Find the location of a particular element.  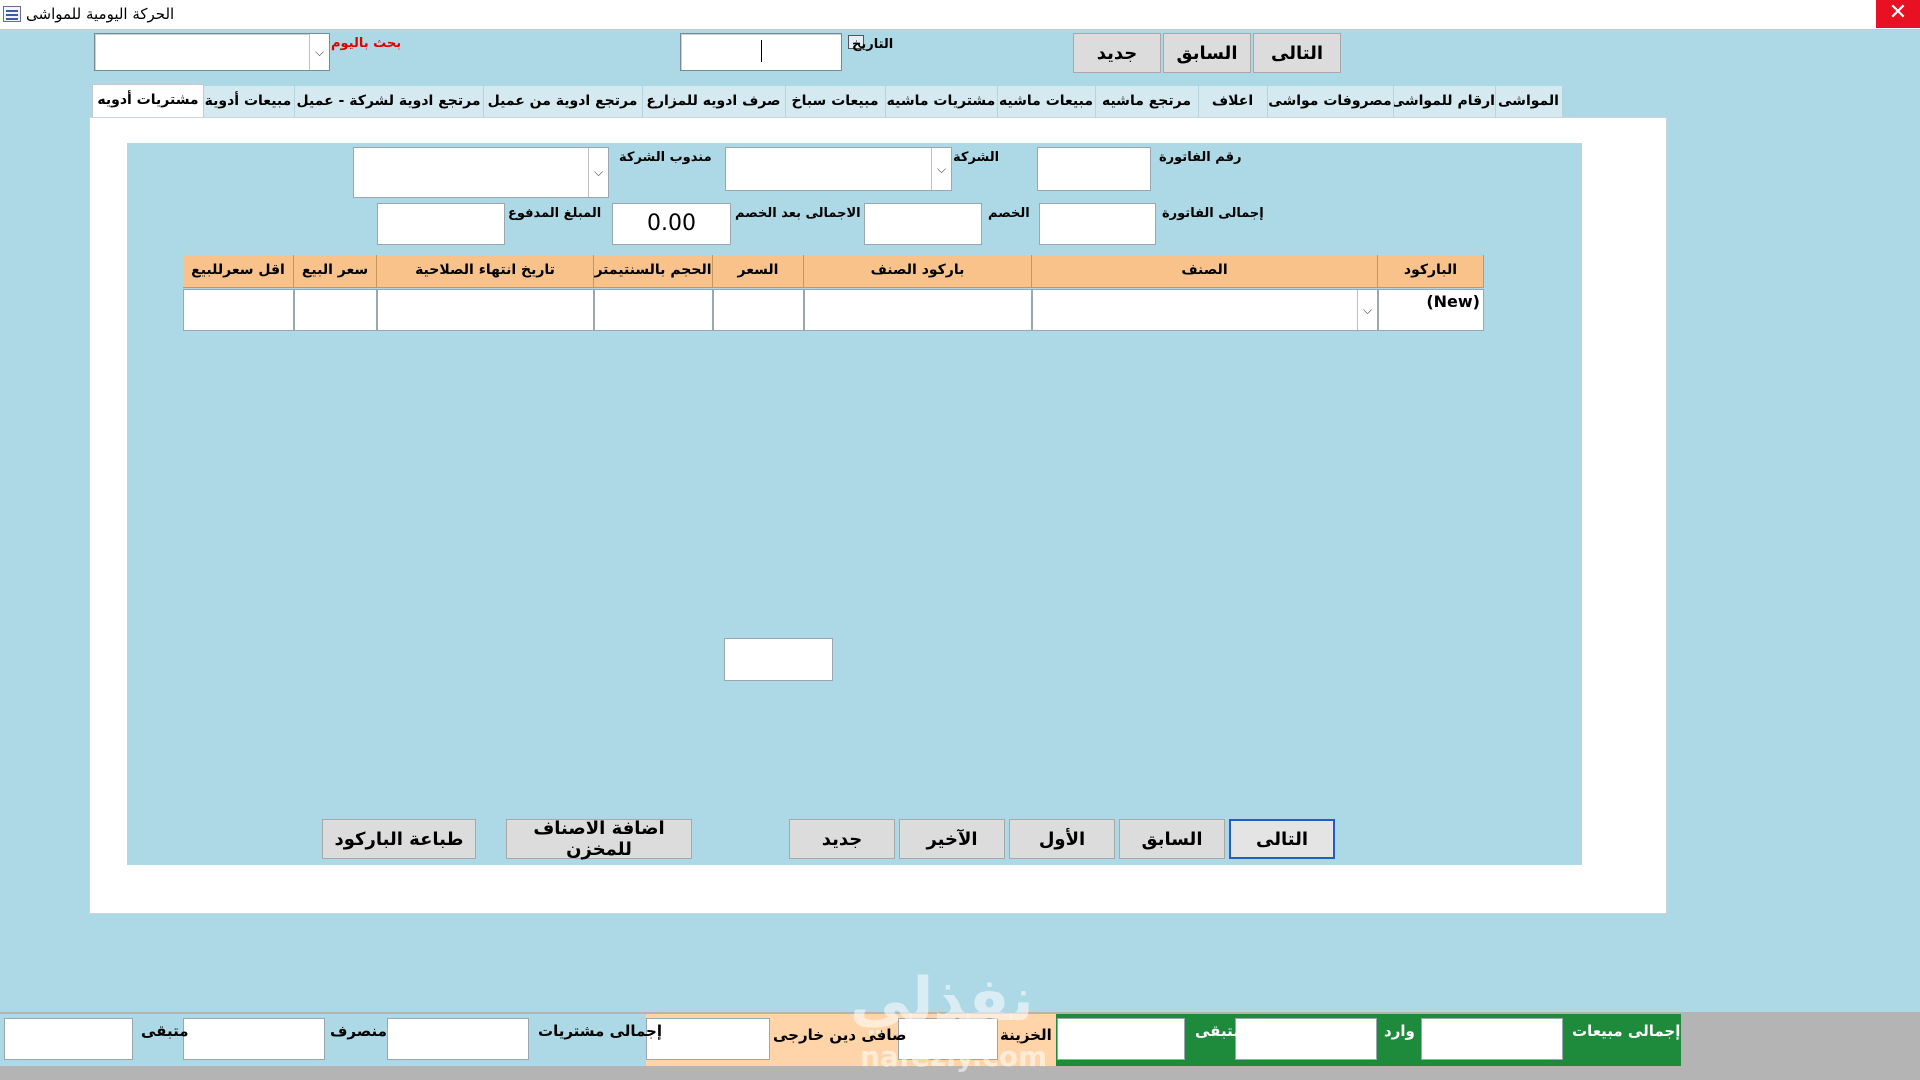

grid-cell-item: ⌵ is located at coordinates (1205, 310).